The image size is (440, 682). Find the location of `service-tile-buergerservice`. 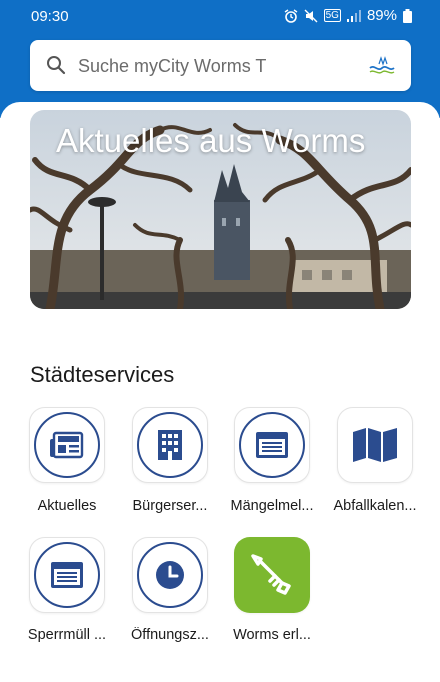

service-tile-buergerservice is located at coordinates (170, 445).